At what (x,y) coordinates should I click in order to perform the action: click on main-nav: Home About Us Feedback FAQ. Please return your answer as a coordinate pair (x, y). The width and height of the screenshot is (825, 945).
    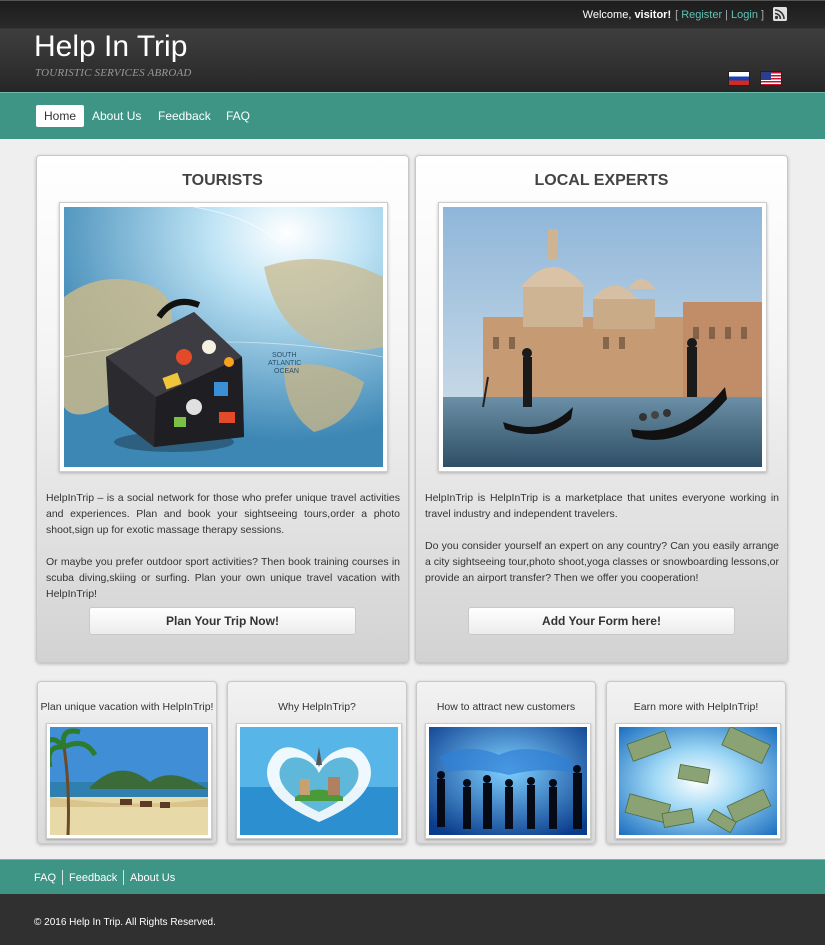
    Looking at the image, I should click on (412, 115).